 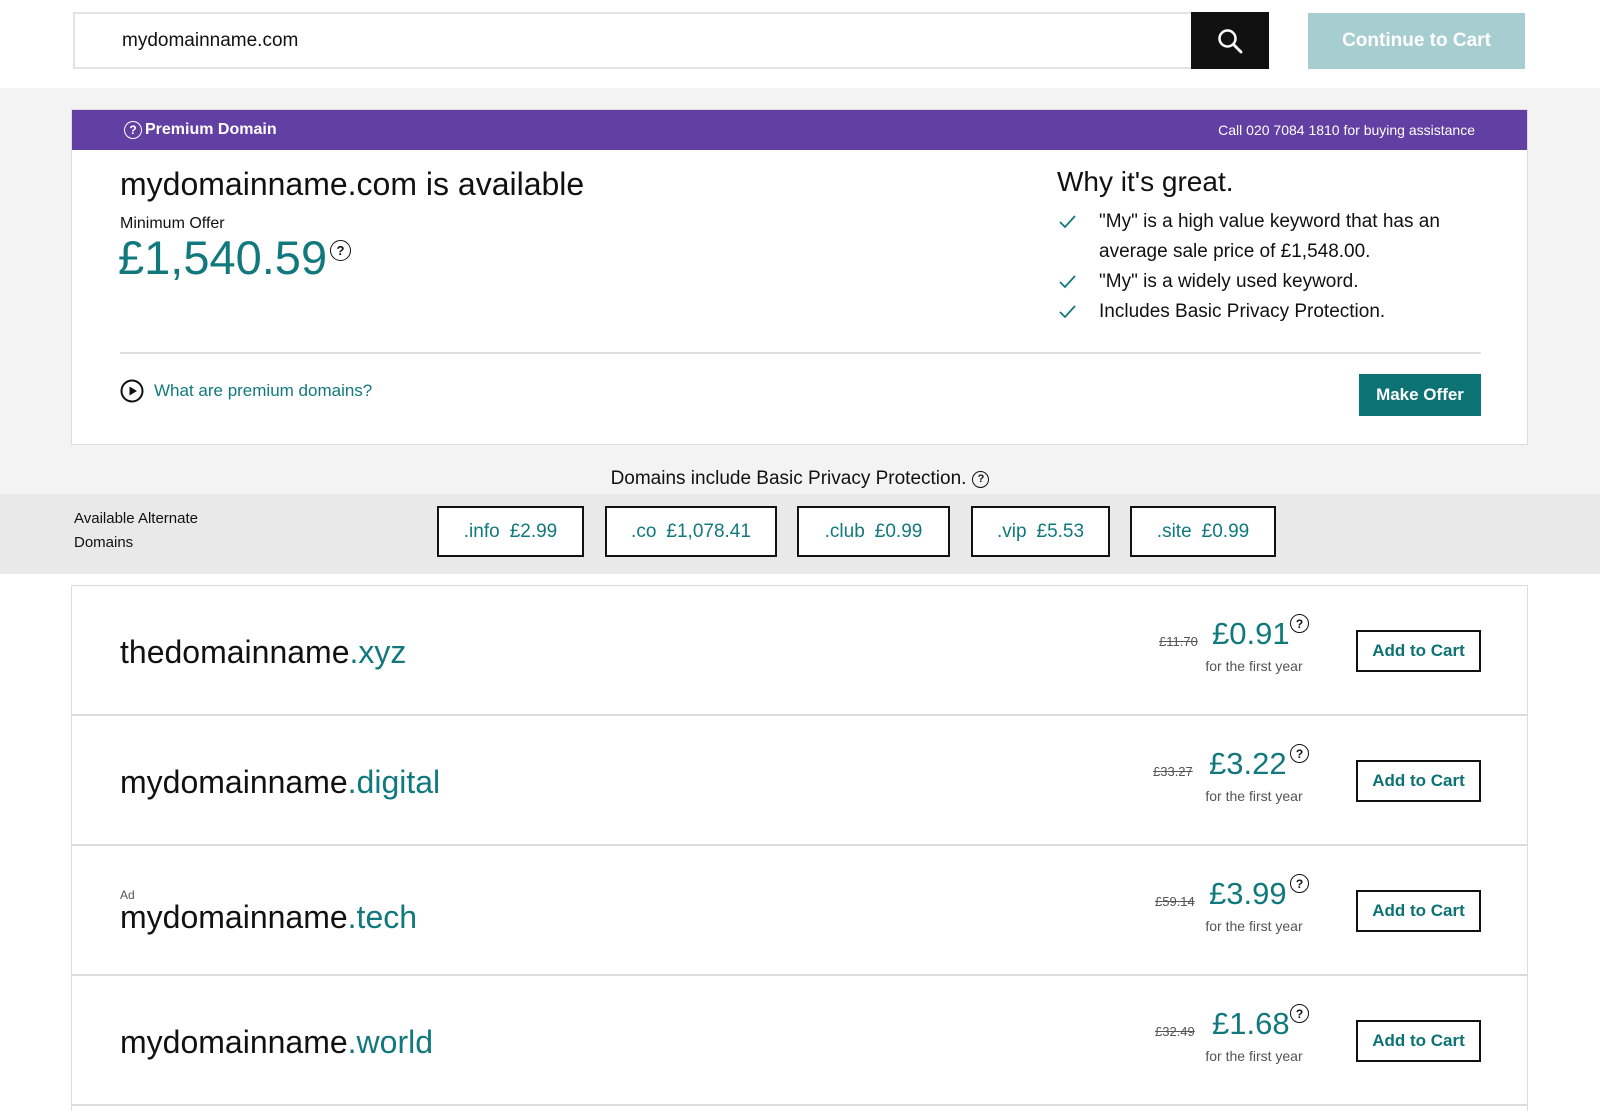 I want to click on alternate-domain-chip: .site £0.99, so click(x=1203, y=531).